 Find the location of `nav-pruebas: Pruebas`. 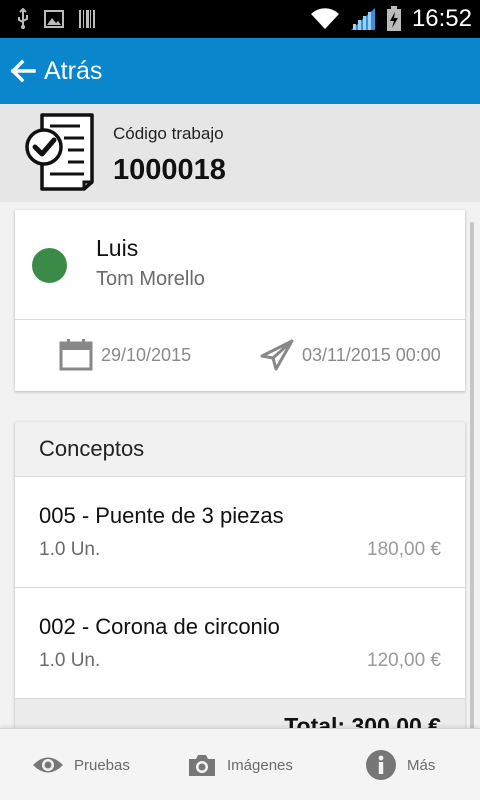

nav-pruebas: Pruebas is located at coordinates (81, 764).